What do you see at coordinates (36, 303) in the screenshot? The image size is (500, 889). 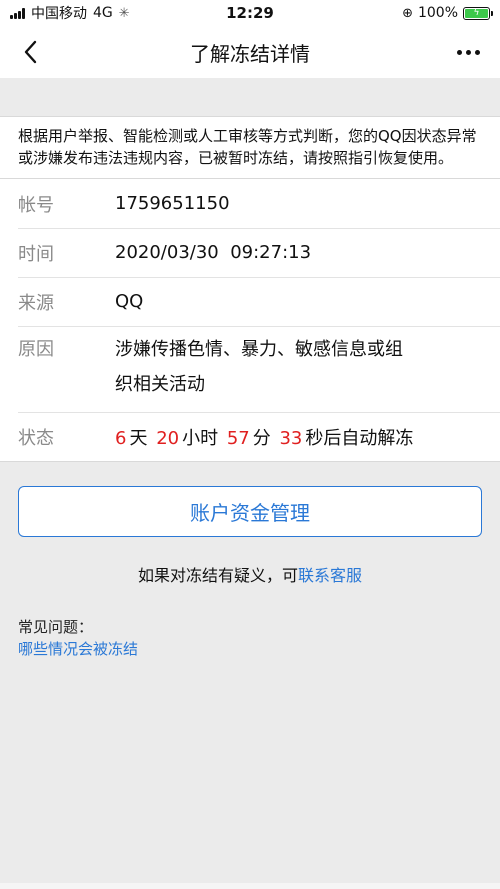 I see `source-label: 来源` at bounding box center [36, 303].